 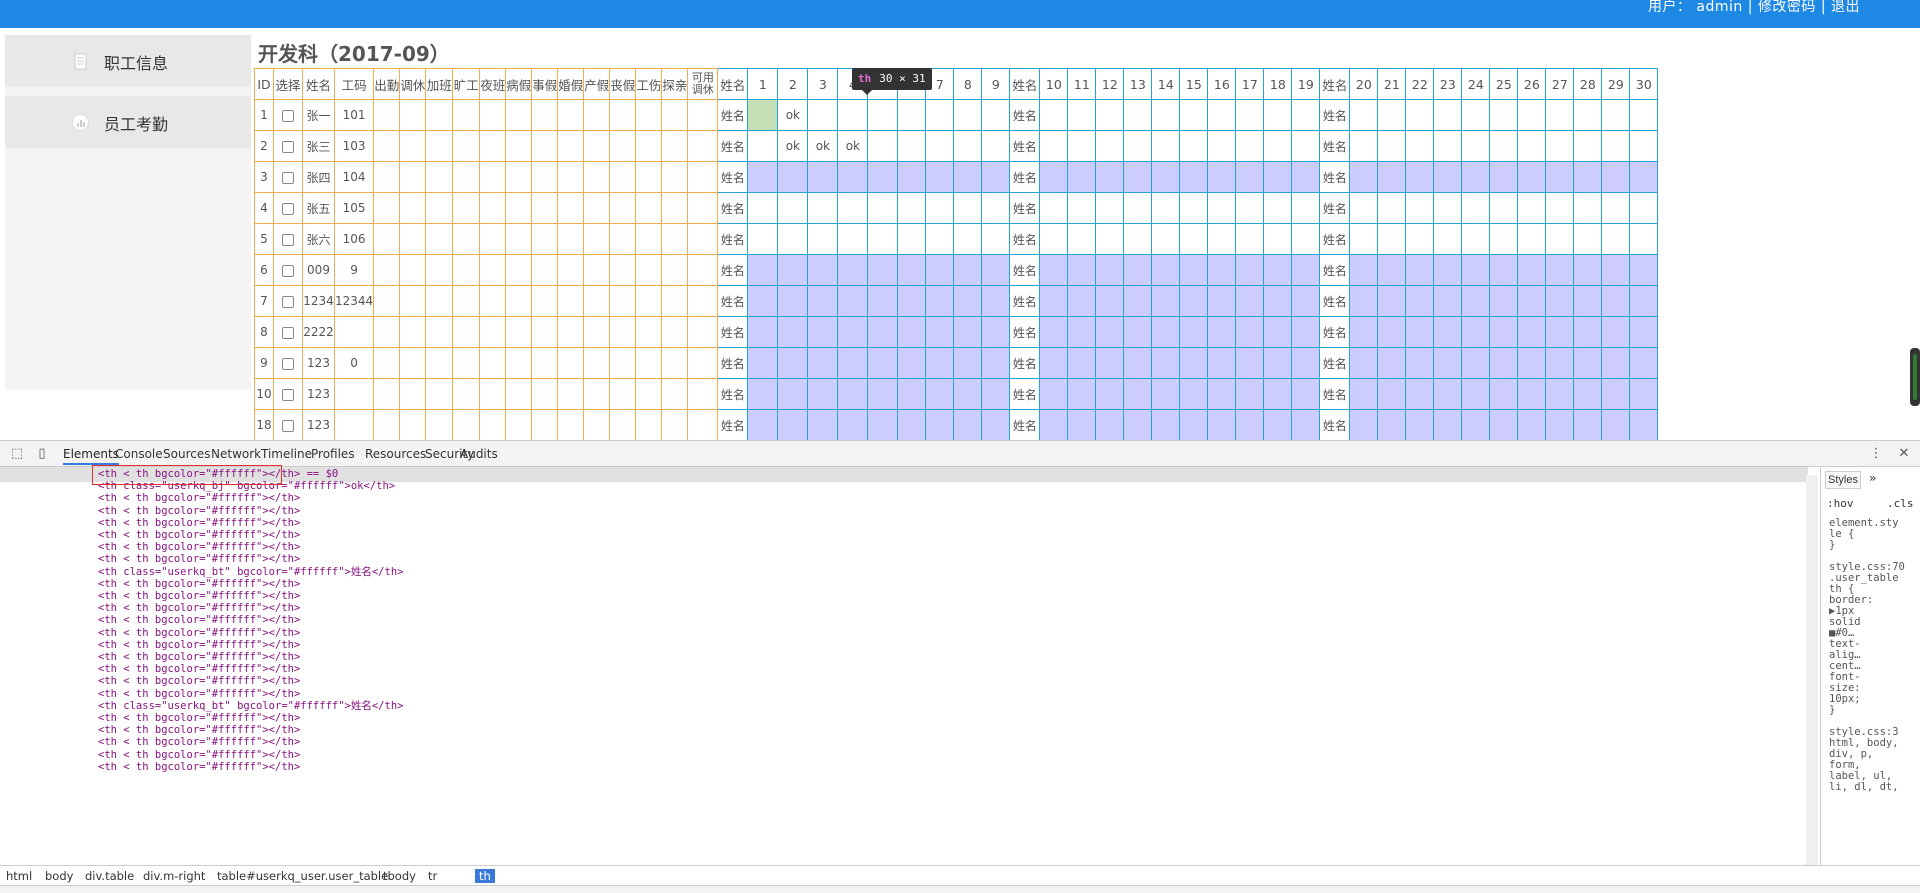 I want to click on more-menu-icon: ⋮, so click(x=1876, y=454).